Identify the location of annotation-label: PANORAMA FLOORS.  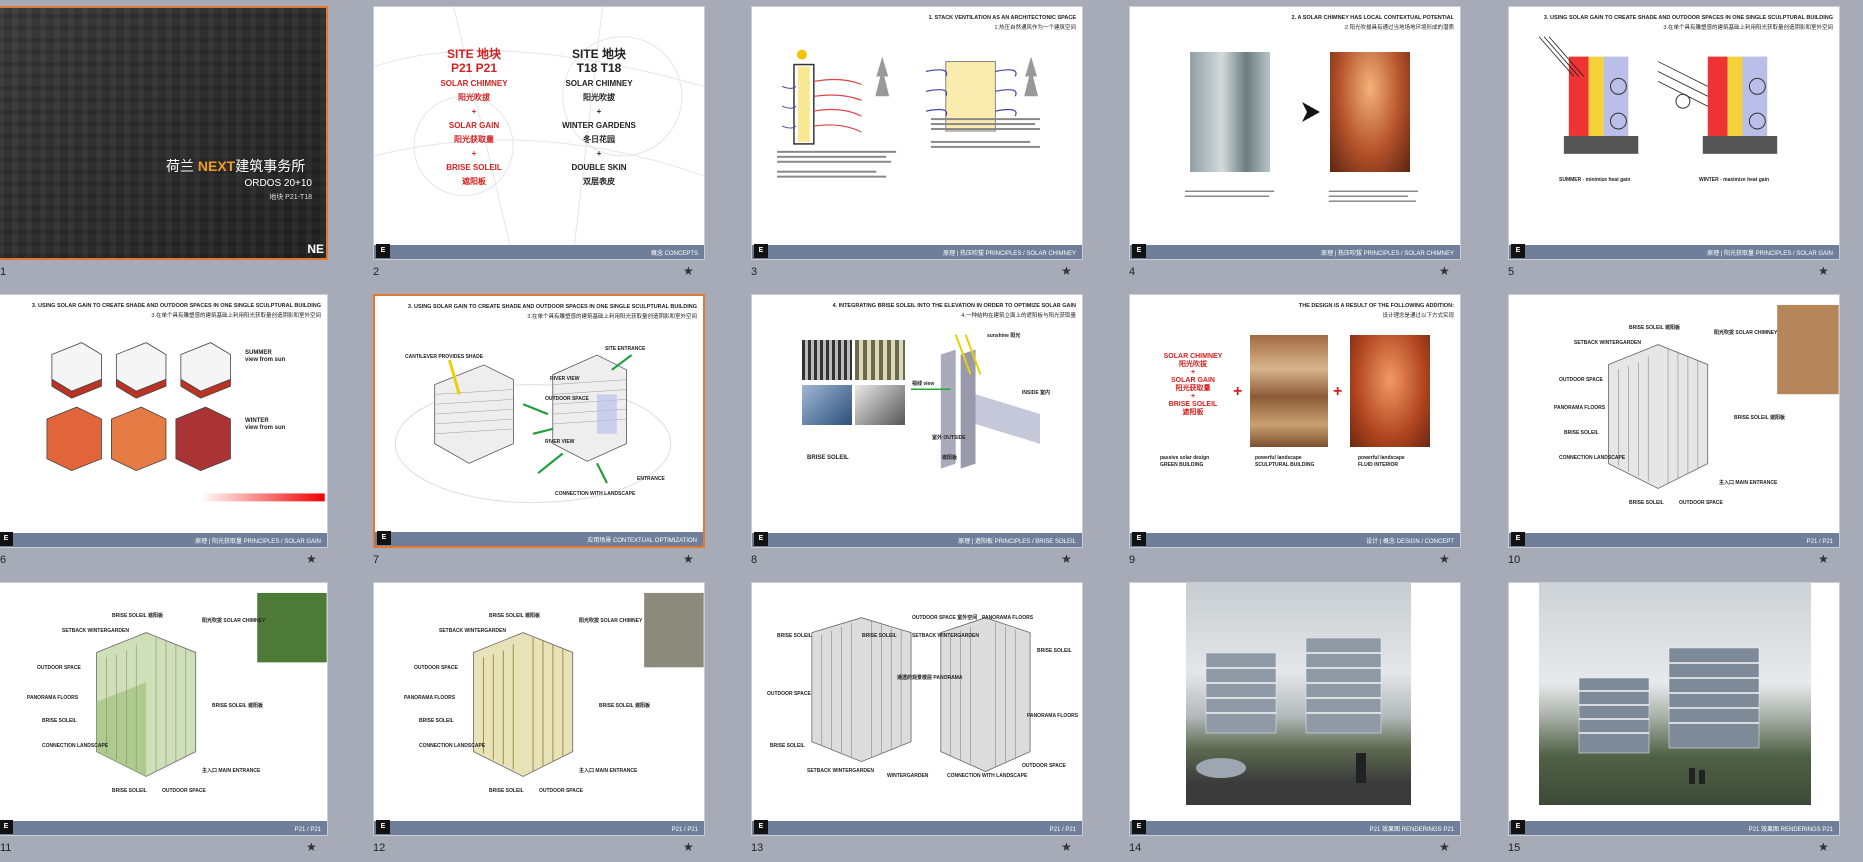
(1053, 716).